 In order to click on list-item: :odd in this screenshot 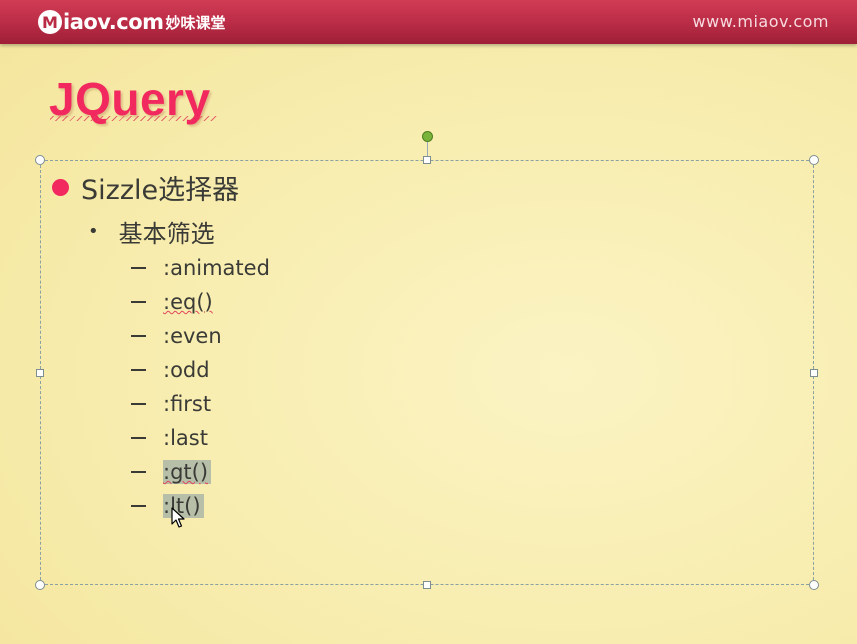, I will do `click(170, 370)`.